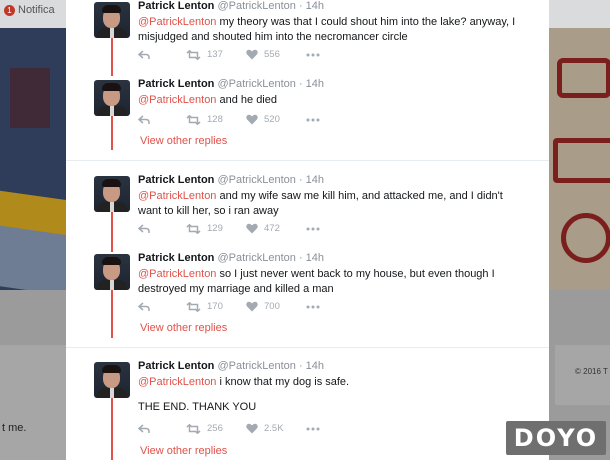  Describe the element at coordinates (272, 228) in the screenshot. I see `like-count: 472` at that location.